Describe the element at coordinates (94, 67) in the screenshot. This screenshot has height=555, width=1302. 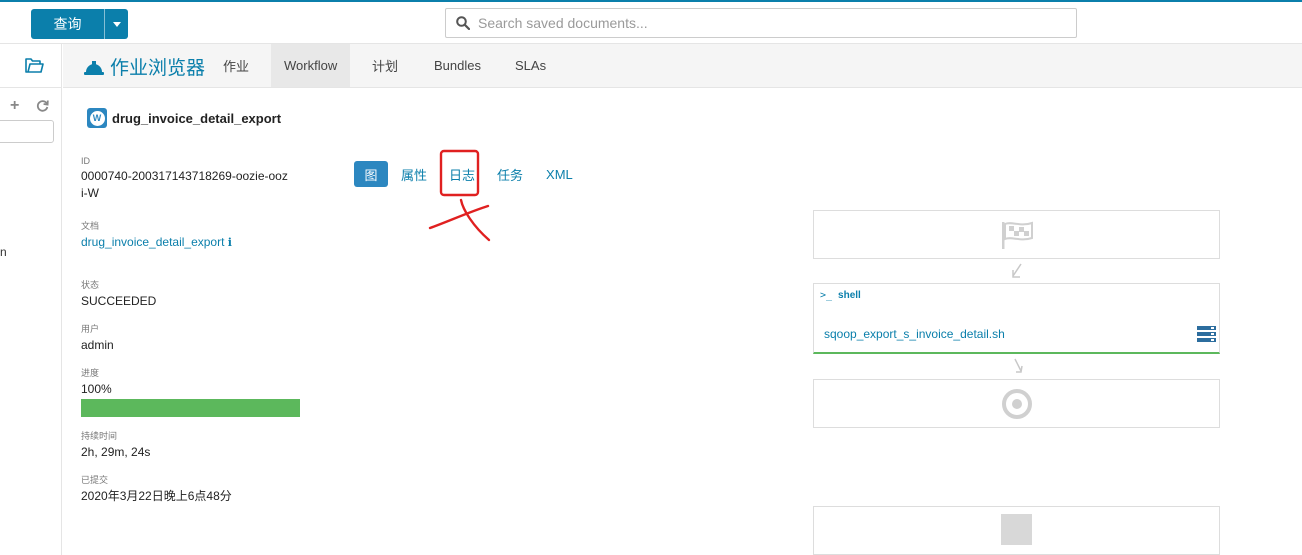
I see `hard-hat-icon` at that location.